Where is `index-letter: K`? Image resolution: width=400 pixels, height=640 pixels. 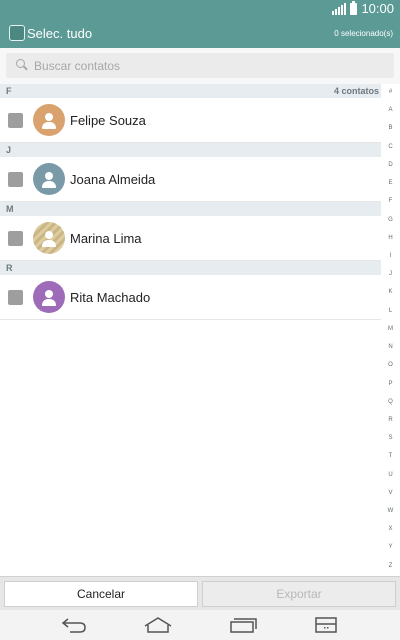 index-letter: K is located at coordinates (390, 292).